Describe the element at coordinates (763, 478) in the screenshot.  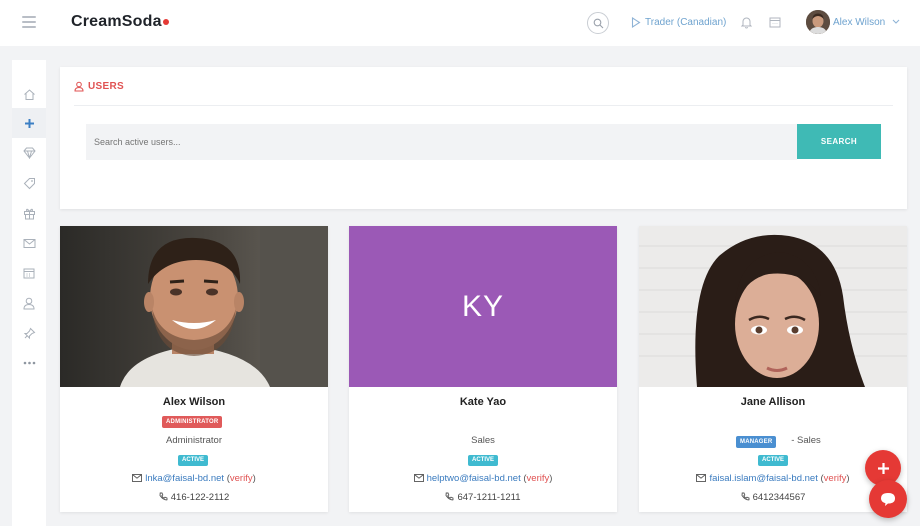
I see `email-link: faisal.islam@faisal-bd.net` at that location.